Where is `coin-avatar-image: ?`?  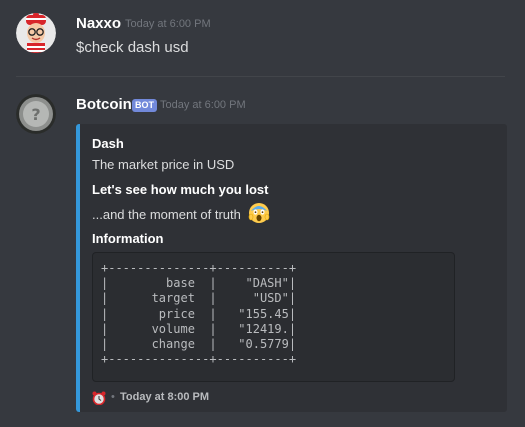
coin-avatar-image: ? is located at coordinates (36, 114).